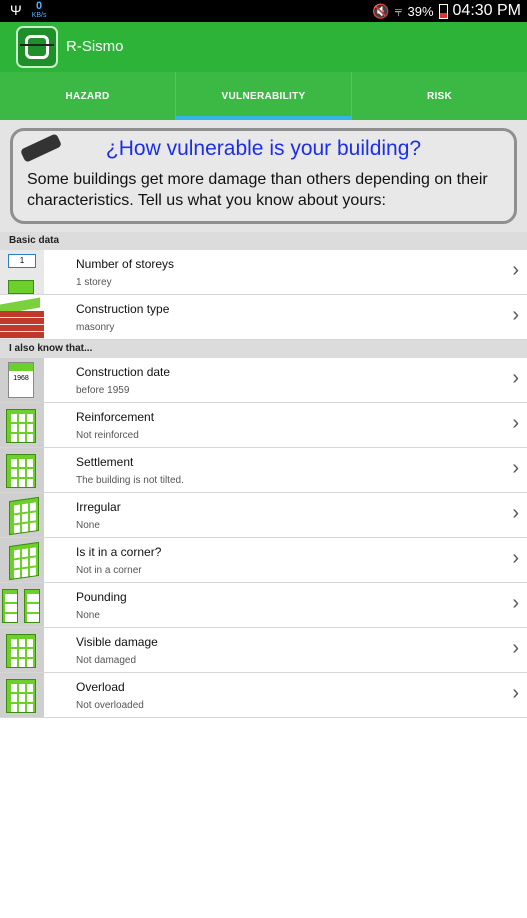 This screenshot has width=527, height=918. I want to click on calendar-icon: 1968, so click(22, 380).